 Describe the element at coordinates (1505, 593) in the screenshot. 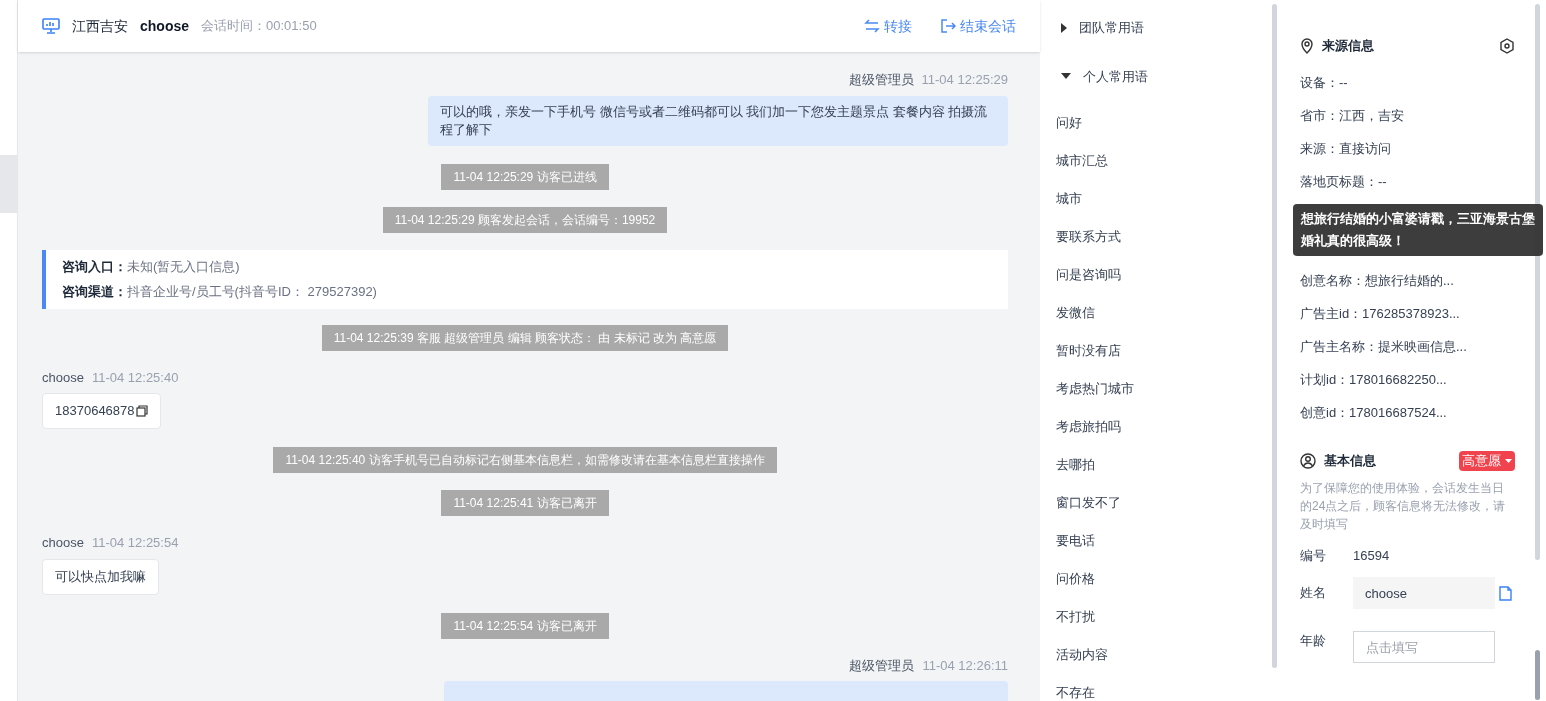

I see `document-icon` at that location.